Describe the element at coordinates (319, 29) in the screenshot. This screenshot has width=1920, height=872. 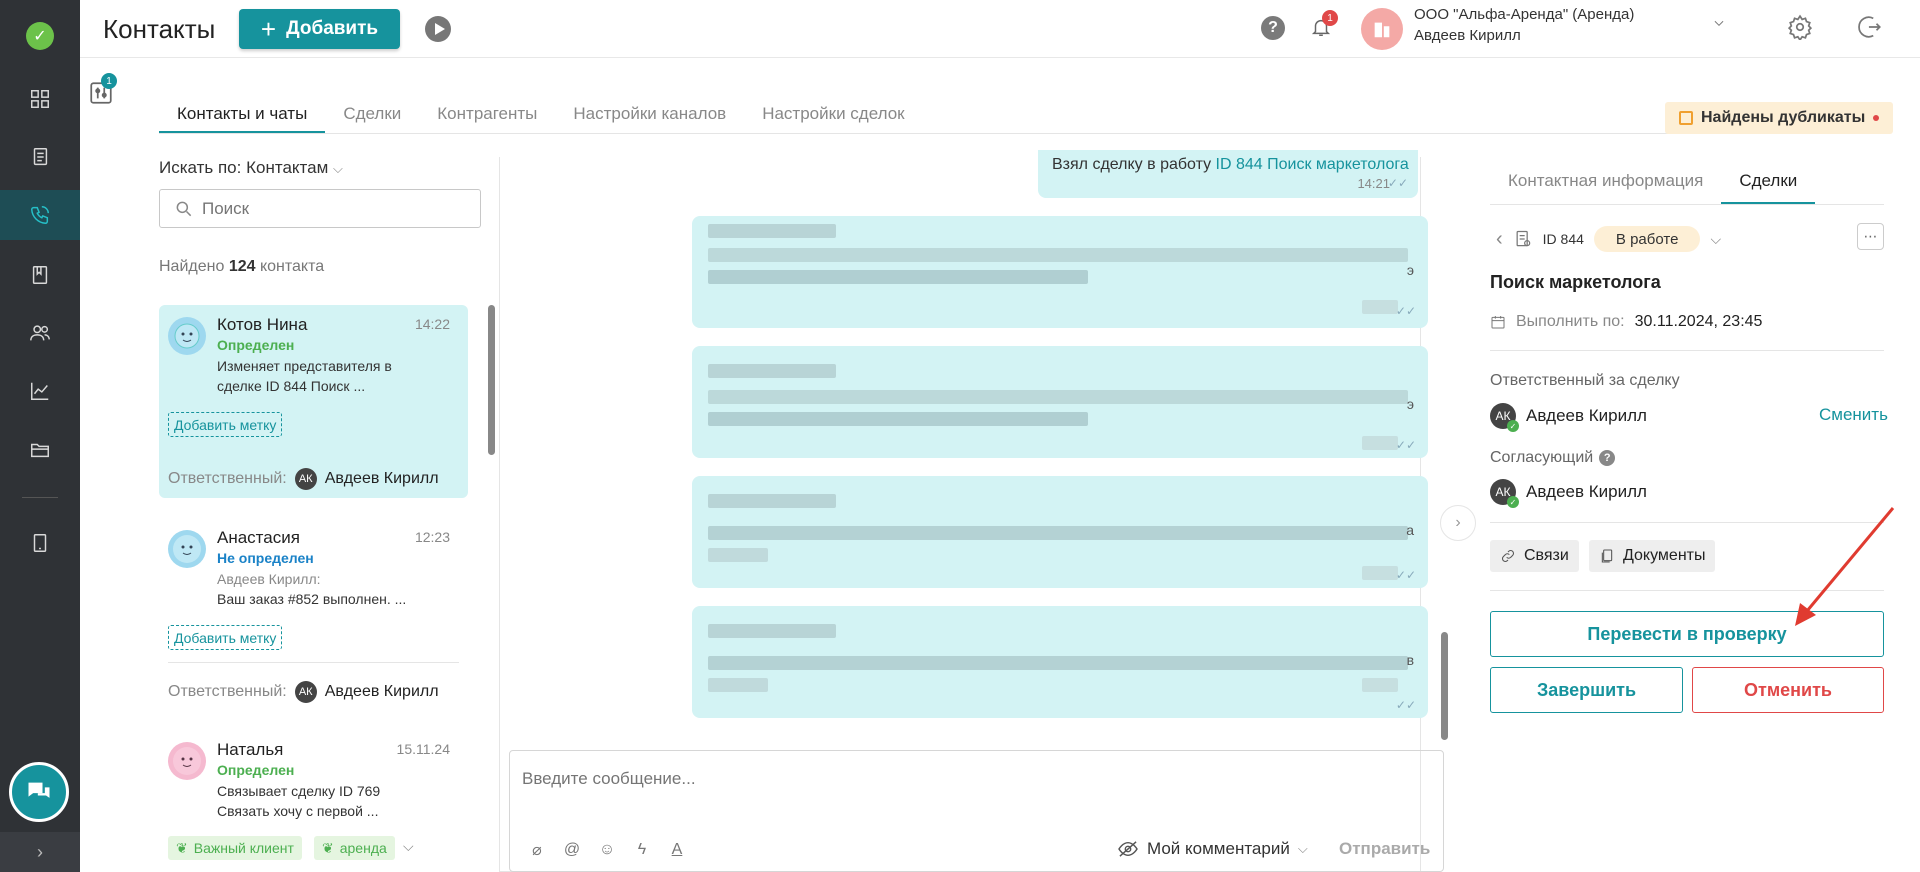
I see `add-button: + Добавить` at that location.